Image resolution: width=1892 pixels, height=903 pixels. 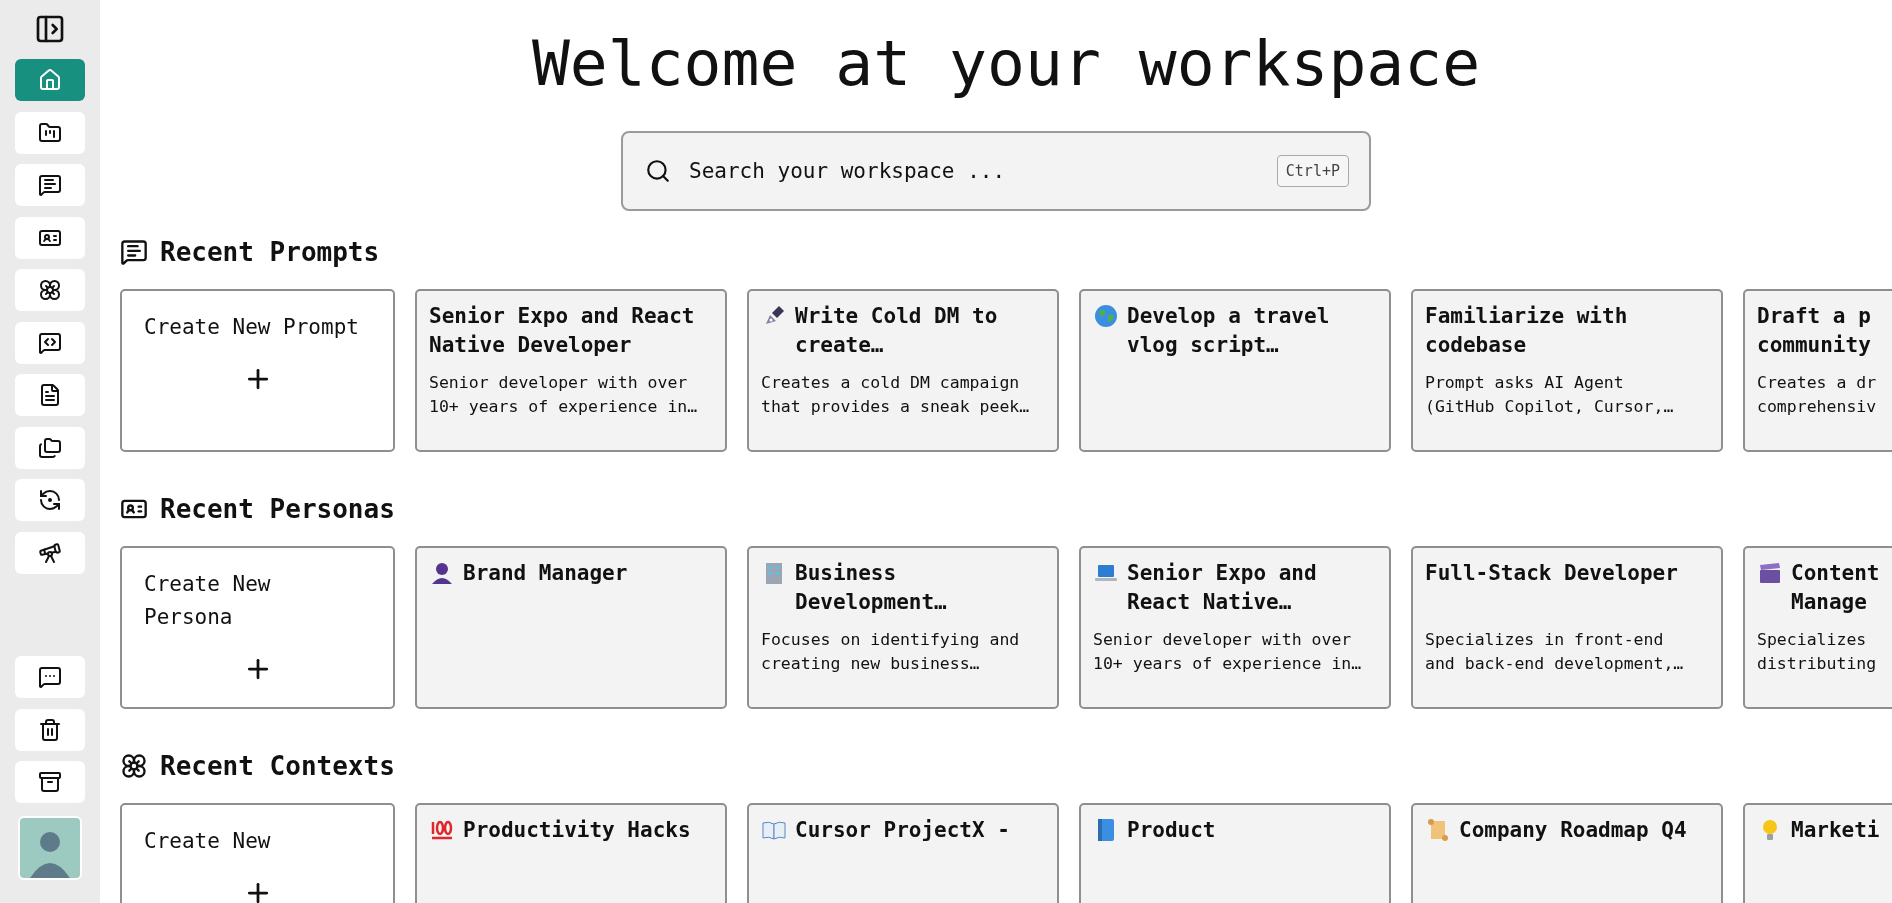 I want to click on trash-icon, so click(x=50, y=729).